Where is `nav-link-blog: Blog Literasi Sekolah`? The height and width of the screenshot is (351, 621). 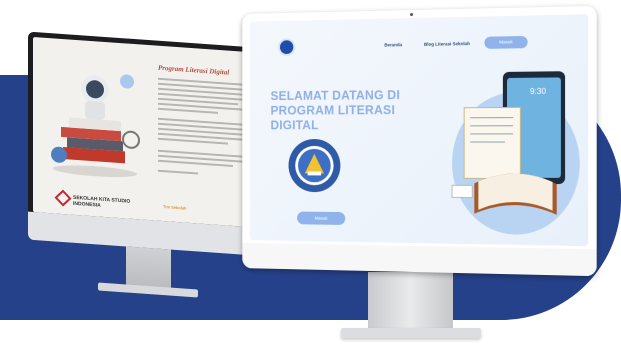 nav-link-blog: Blog Literasi Sekolah is located at coordinates (447, 44).